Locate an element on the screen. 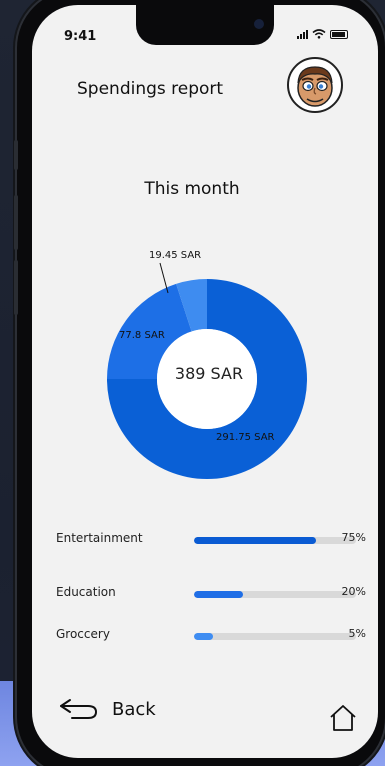  back-arrow-icon is located at coordinates (79, 709).